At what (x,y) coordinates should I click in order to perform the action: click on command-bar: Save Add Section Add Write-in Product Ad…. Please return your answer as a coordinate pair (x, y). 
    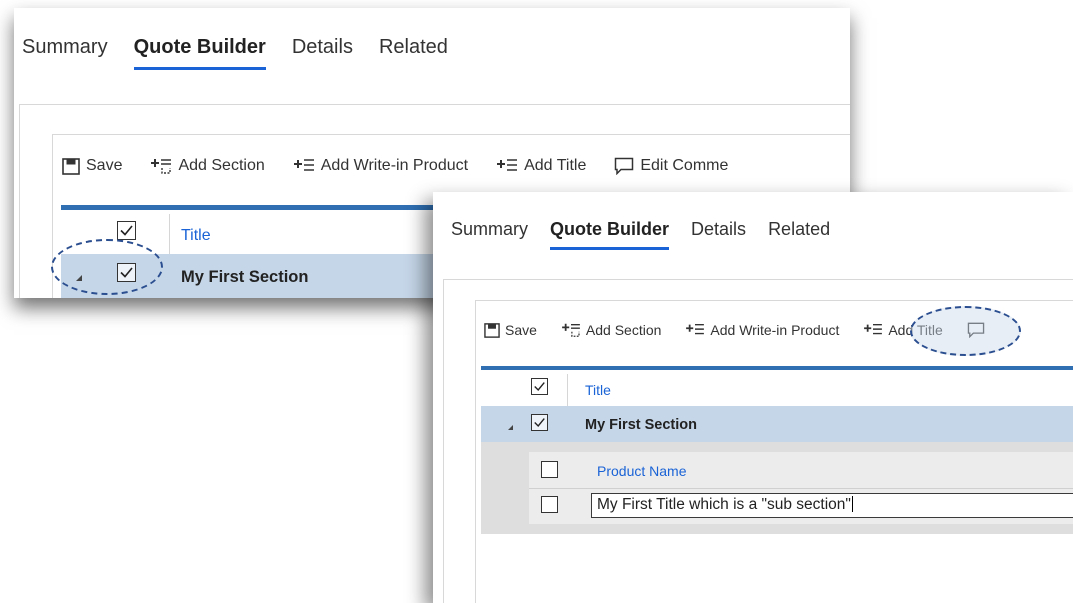
    Looking at the image, I should click on (395, 166).